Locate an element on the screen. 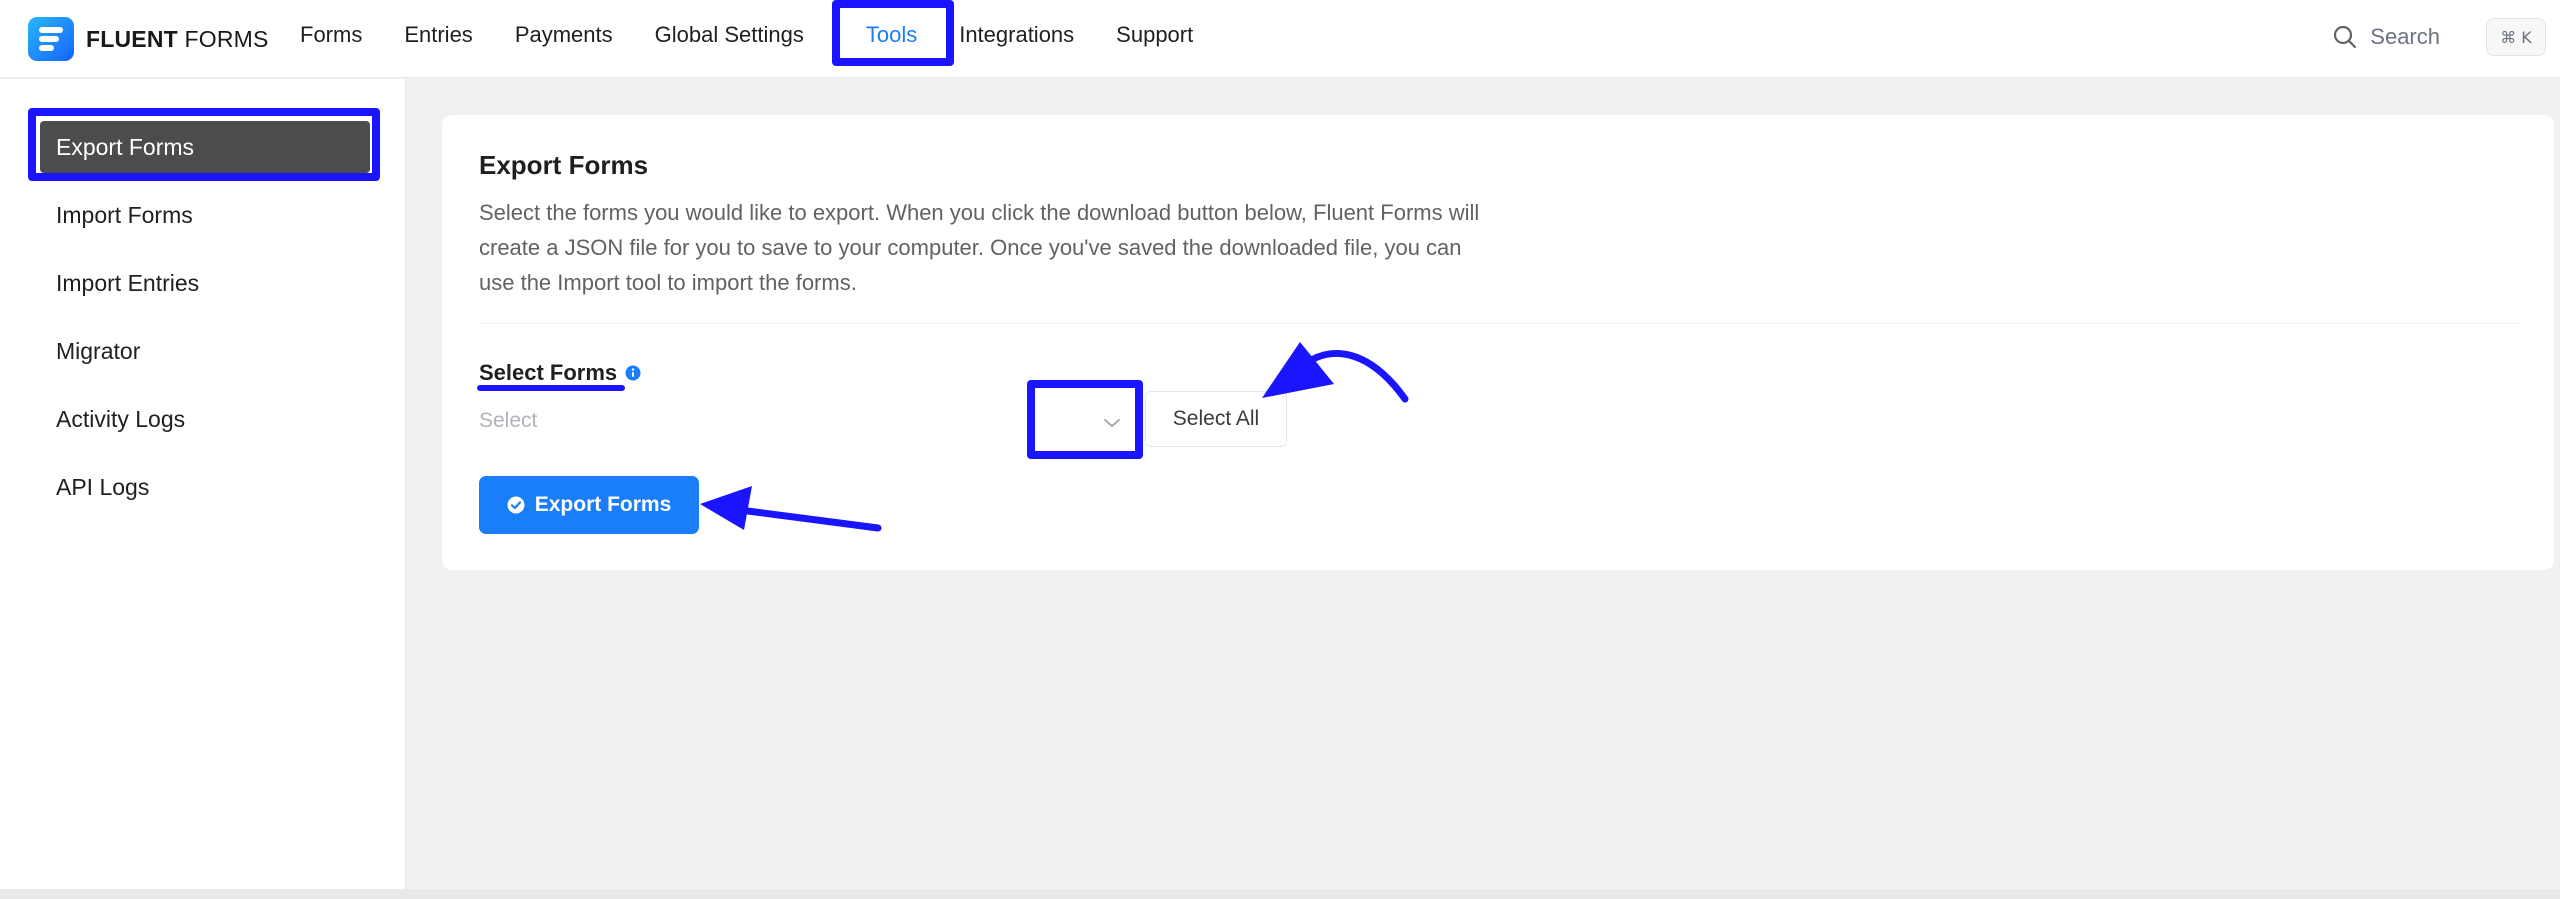 The width and height of the screenshot is (2560, 899). chevron-down-icon is located at coordinates (1112, 423).